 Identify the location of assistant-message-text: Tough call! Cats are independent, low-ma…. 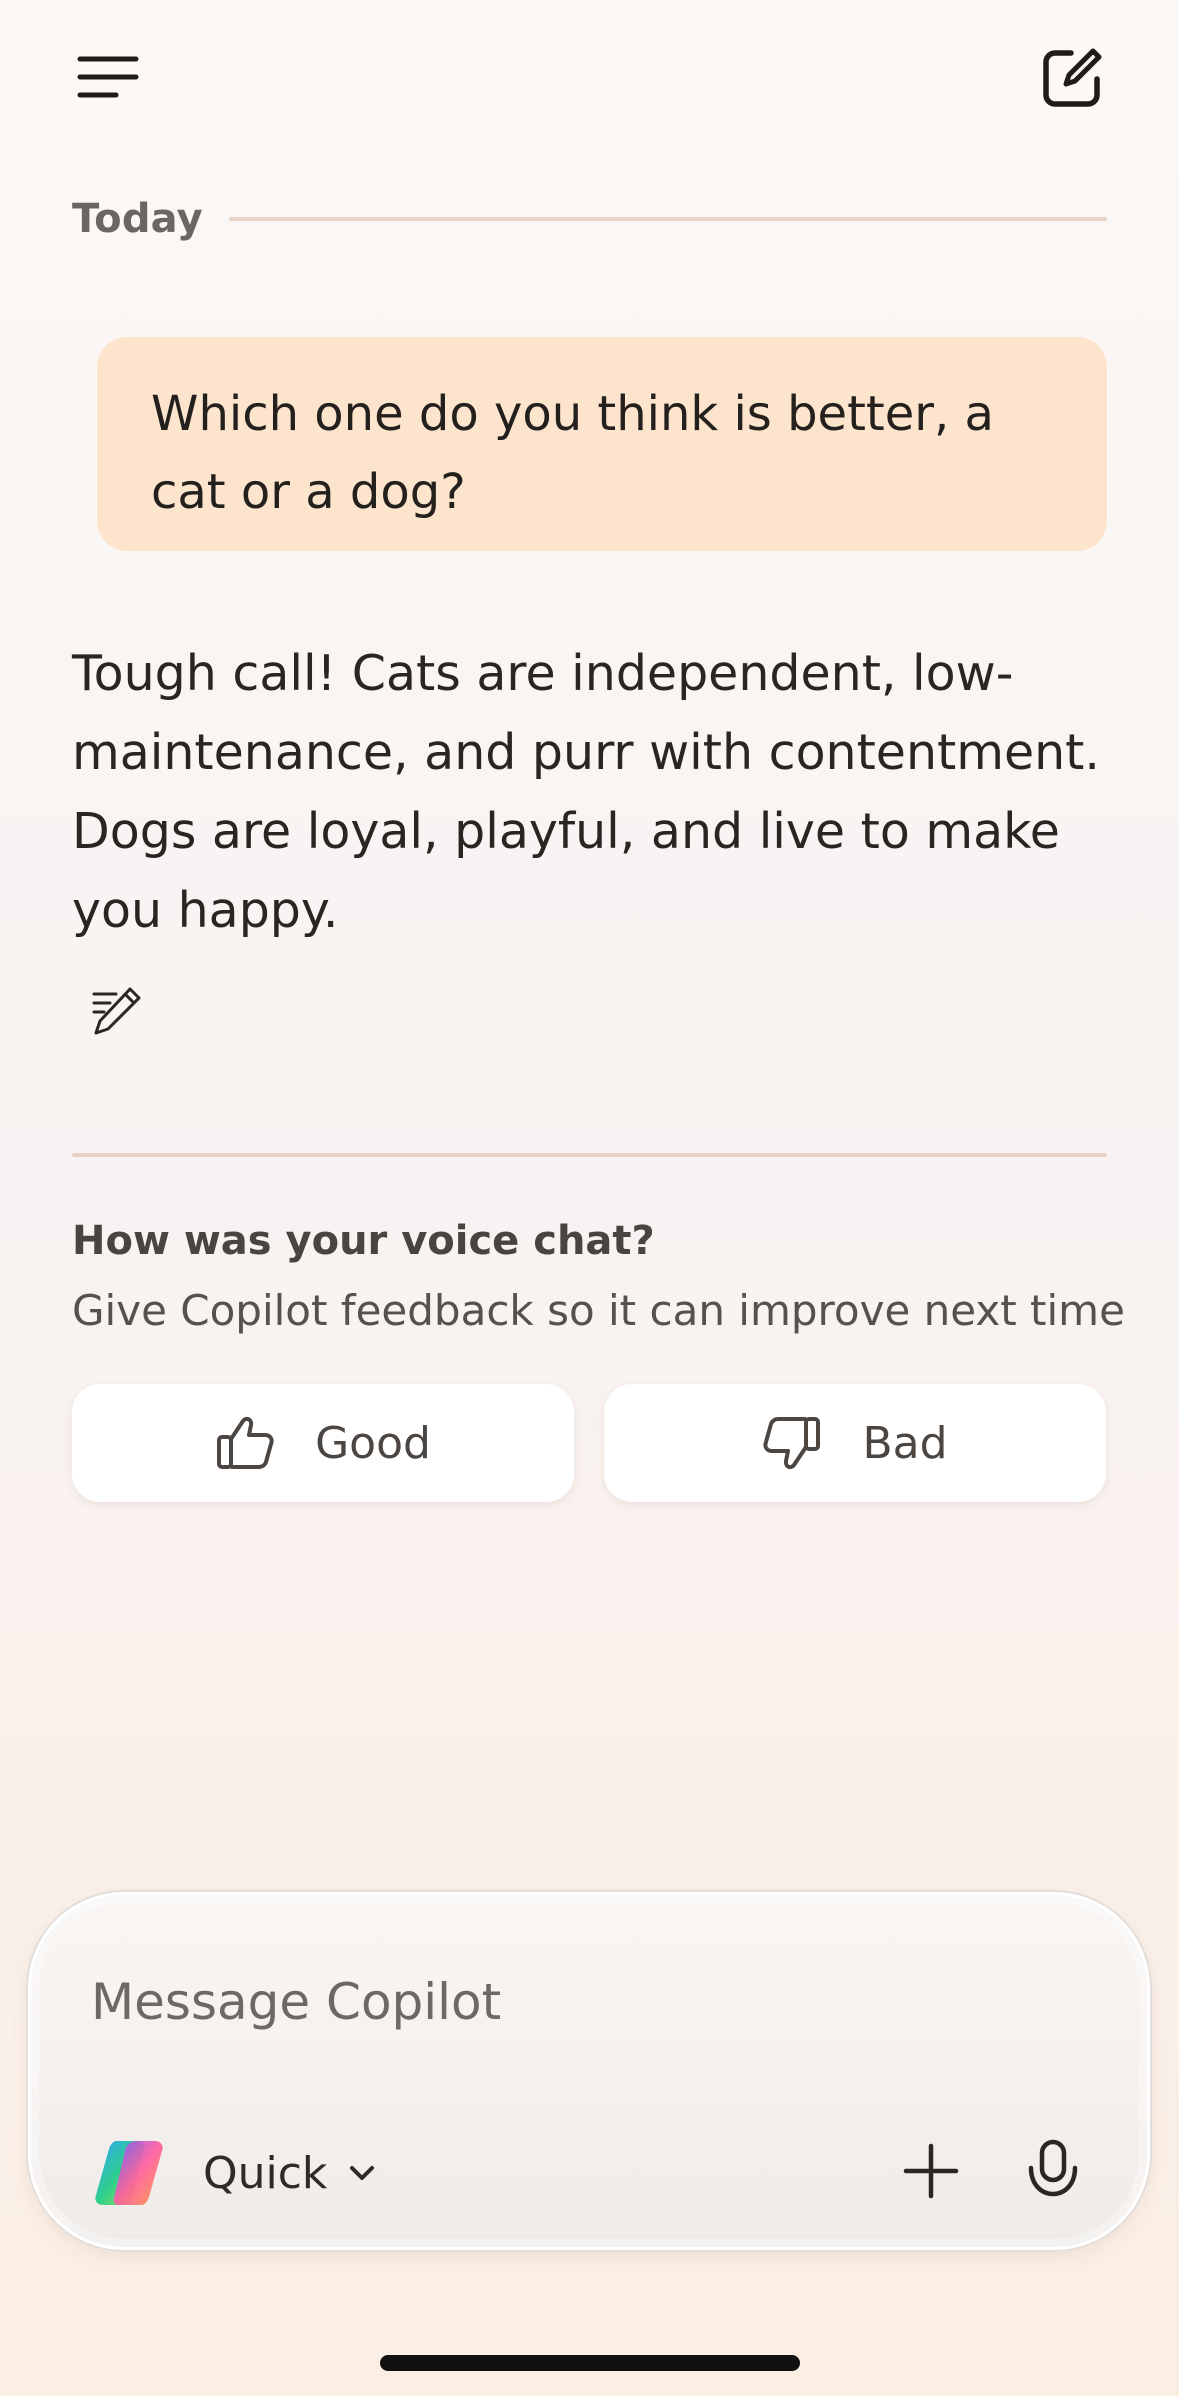
(586, 792).